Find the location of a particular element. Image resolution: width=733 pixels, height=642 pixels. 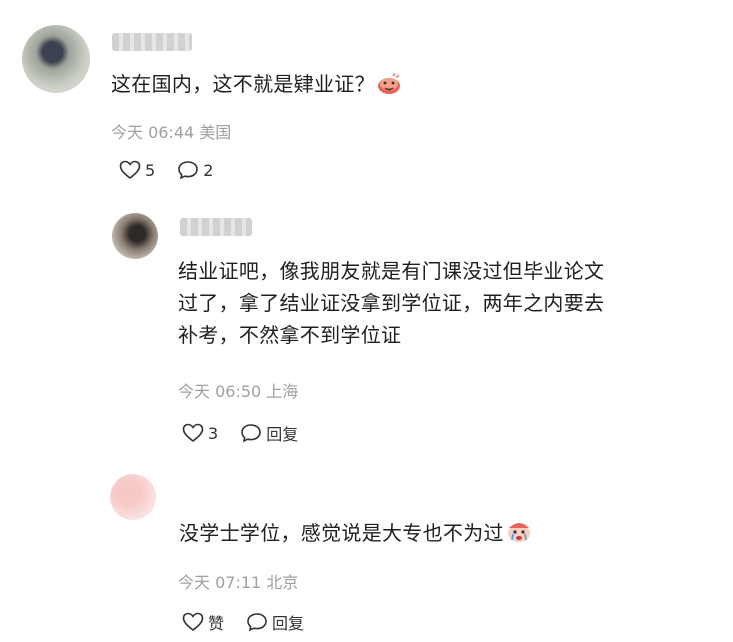

like-label: 赞 is located at coordinates (216, 623).